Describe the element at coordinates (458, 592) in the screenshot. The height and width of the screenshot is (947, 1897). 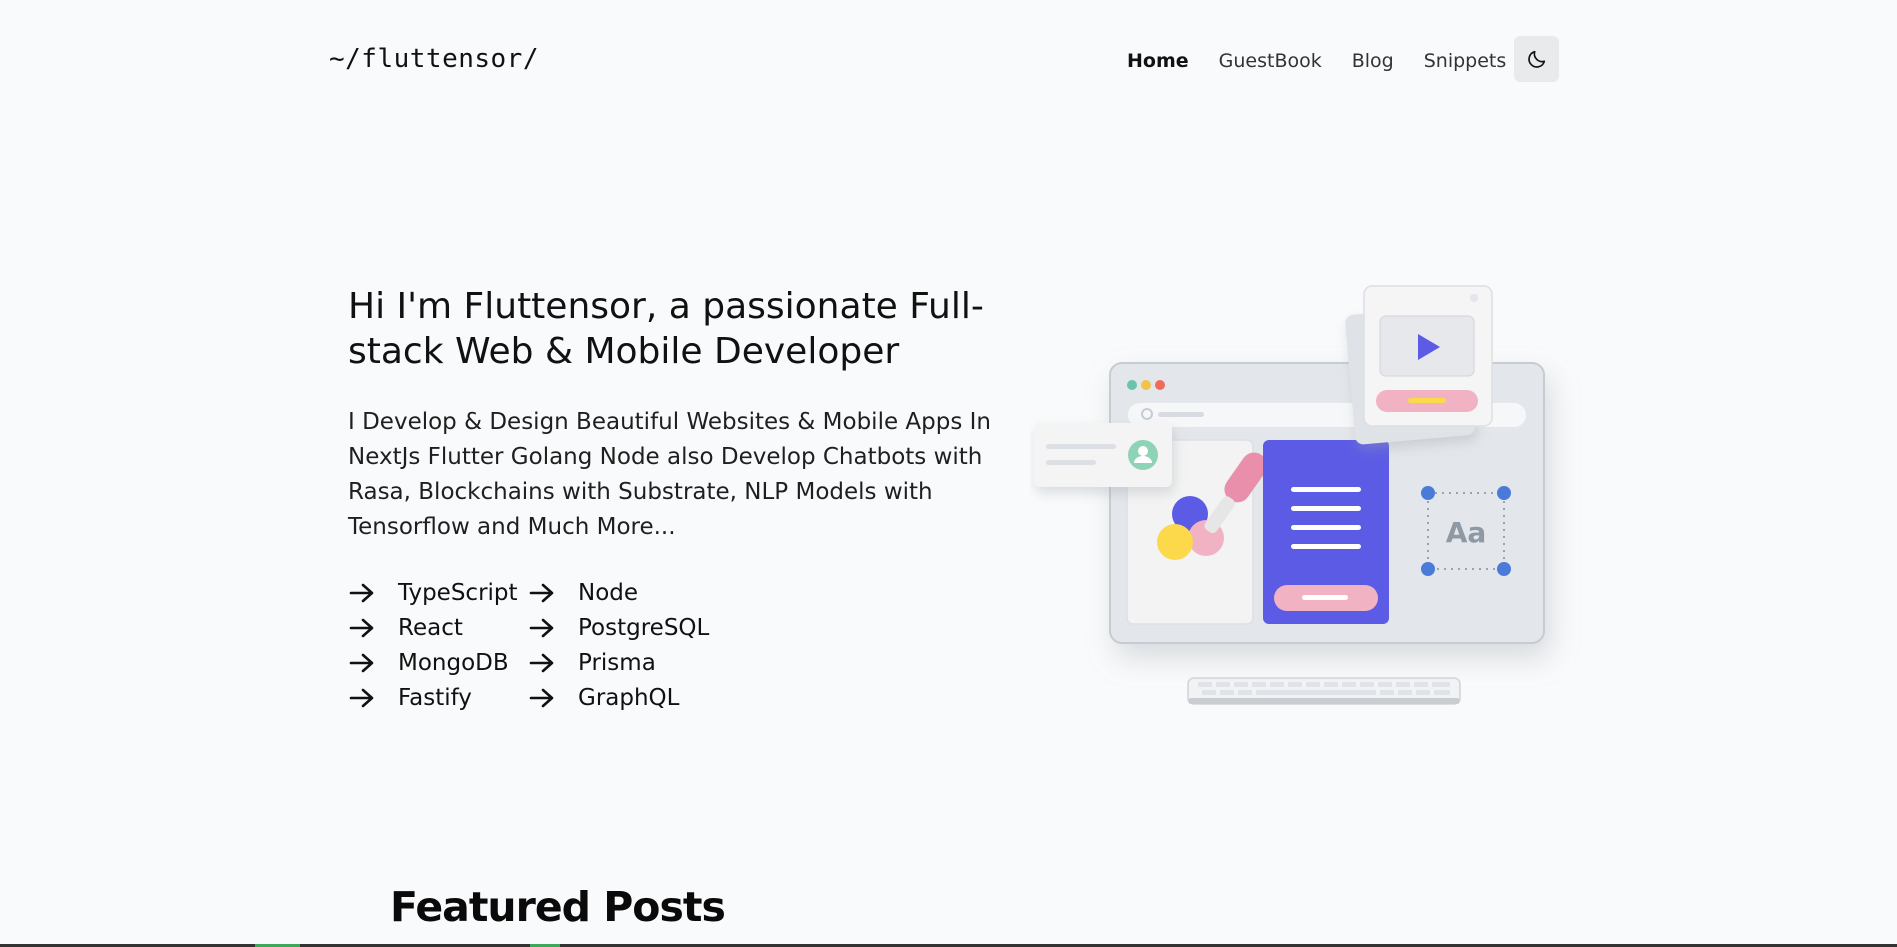
I see `skill-label: TypeScript` at that location.